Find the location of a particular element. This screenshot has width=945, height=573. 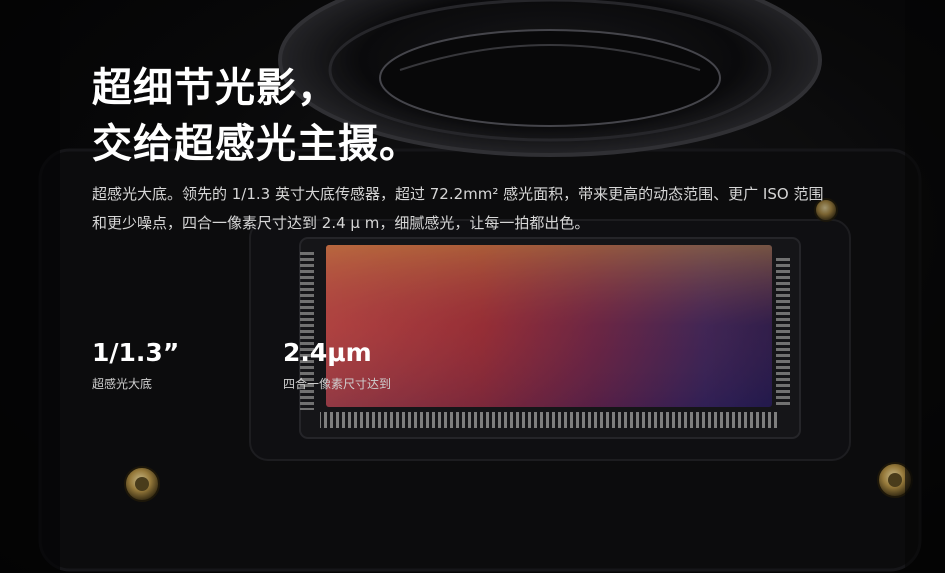

stat-sensor-size: 1/1.3” 超感光大底 is located at coordinates (135, 364).